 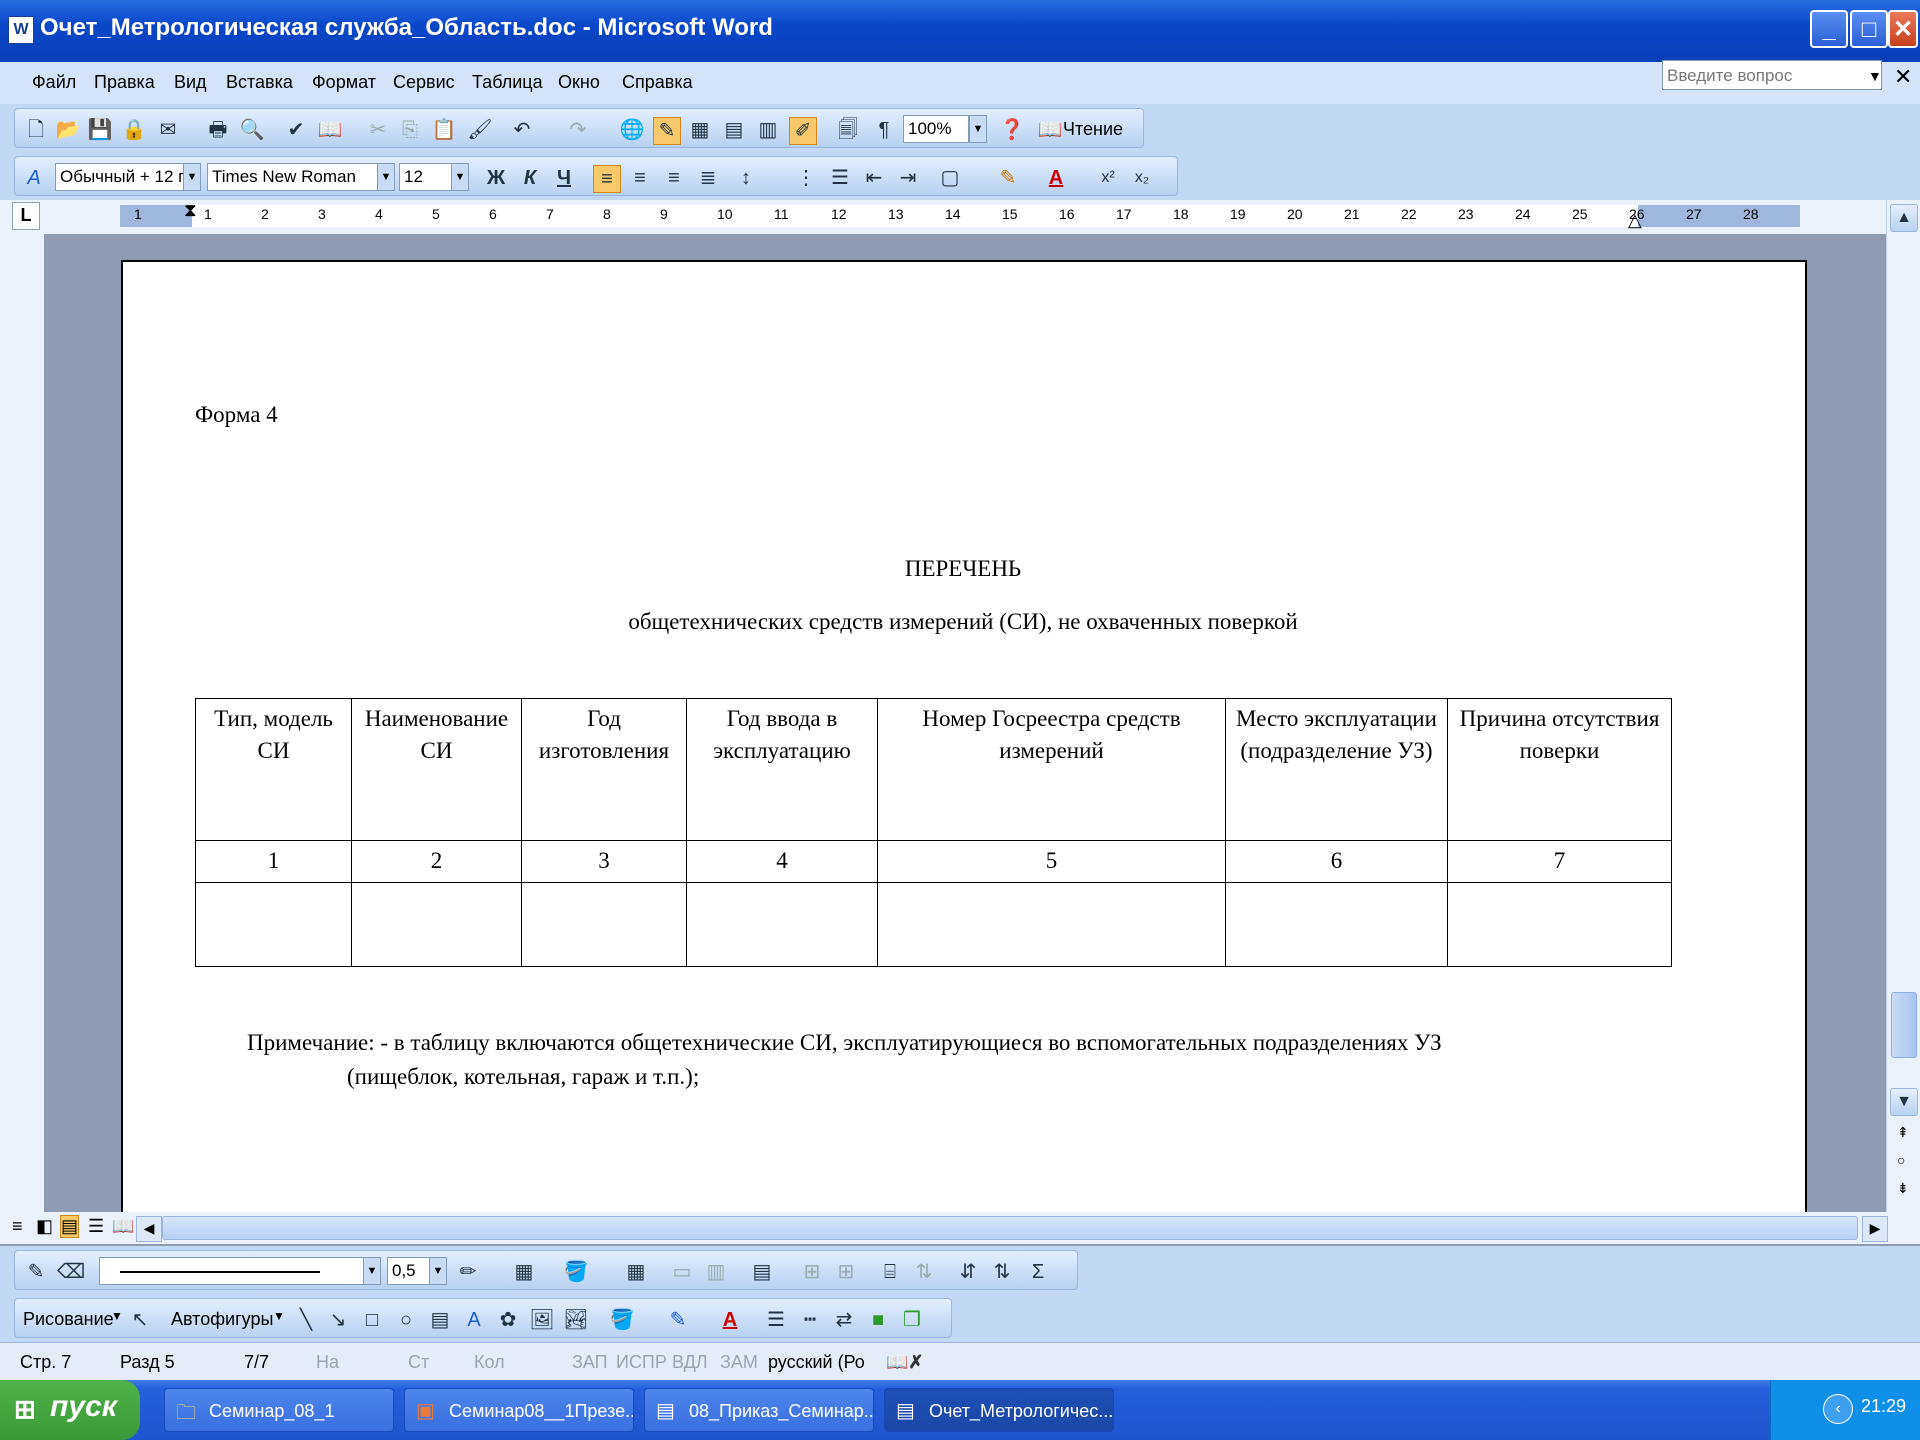 I want to click on line-icon: ╲, so click(x=306, y=1320).